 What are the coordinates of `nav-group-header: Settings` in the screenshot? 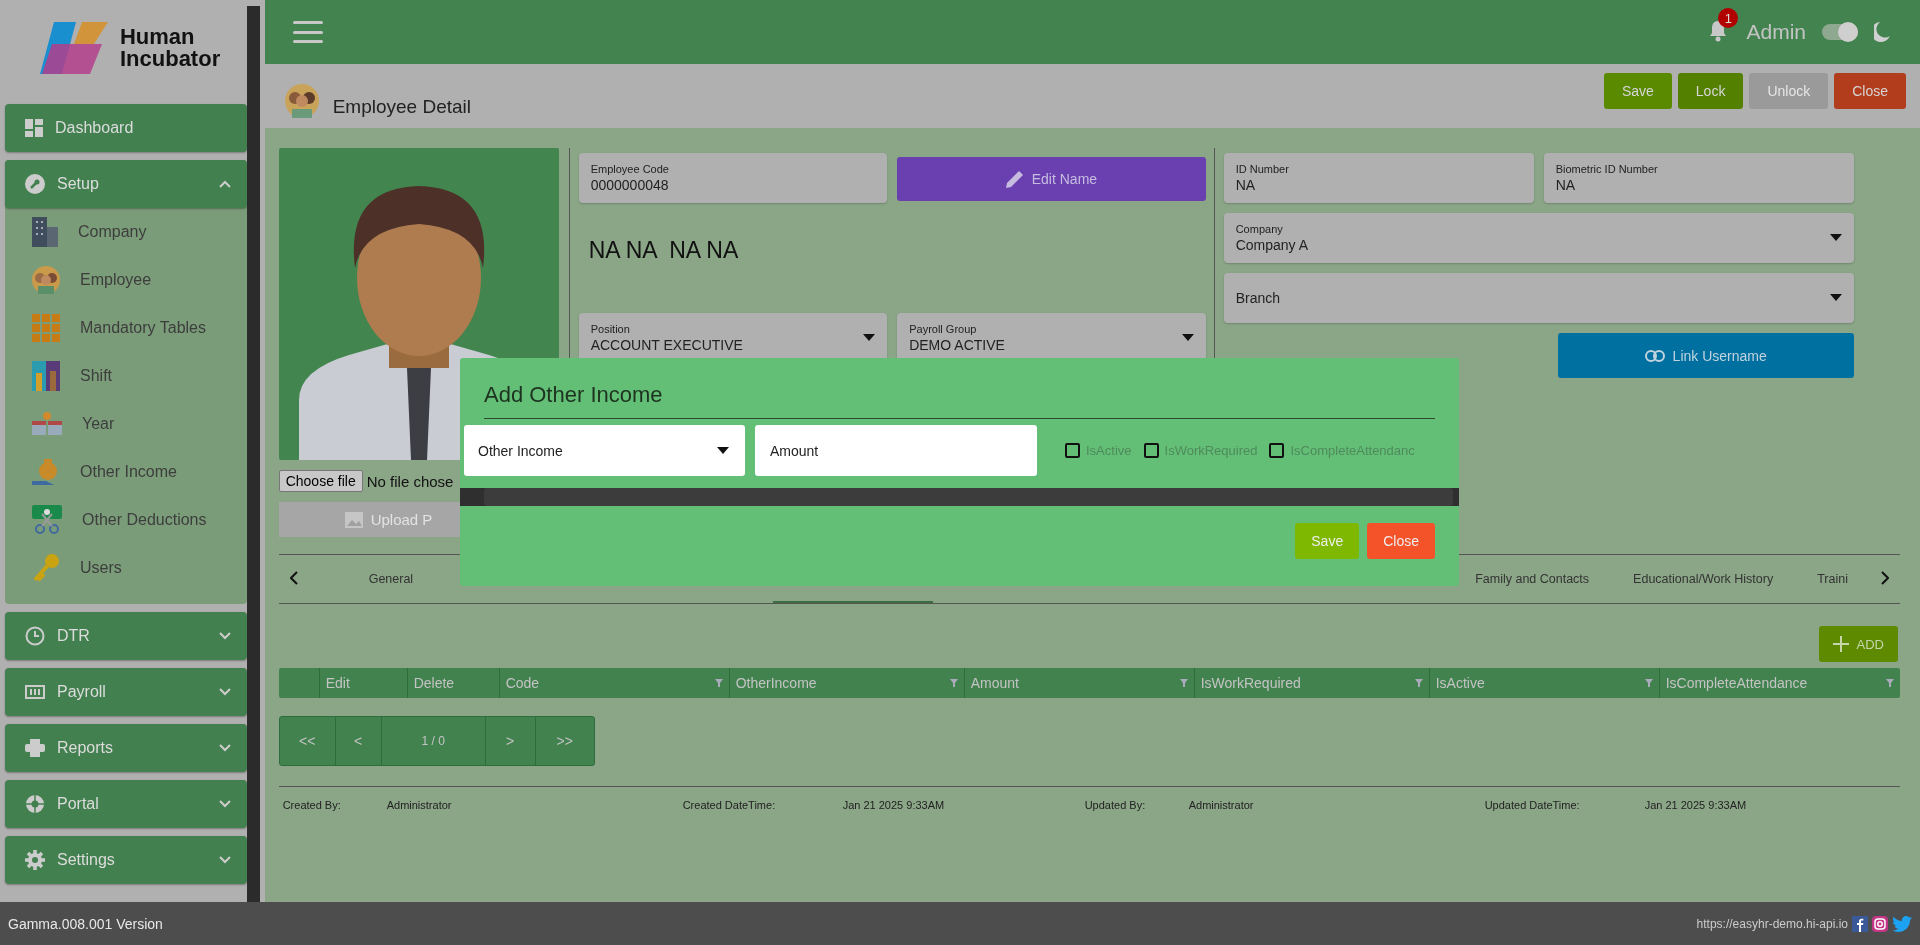 It's located at (126, 860).